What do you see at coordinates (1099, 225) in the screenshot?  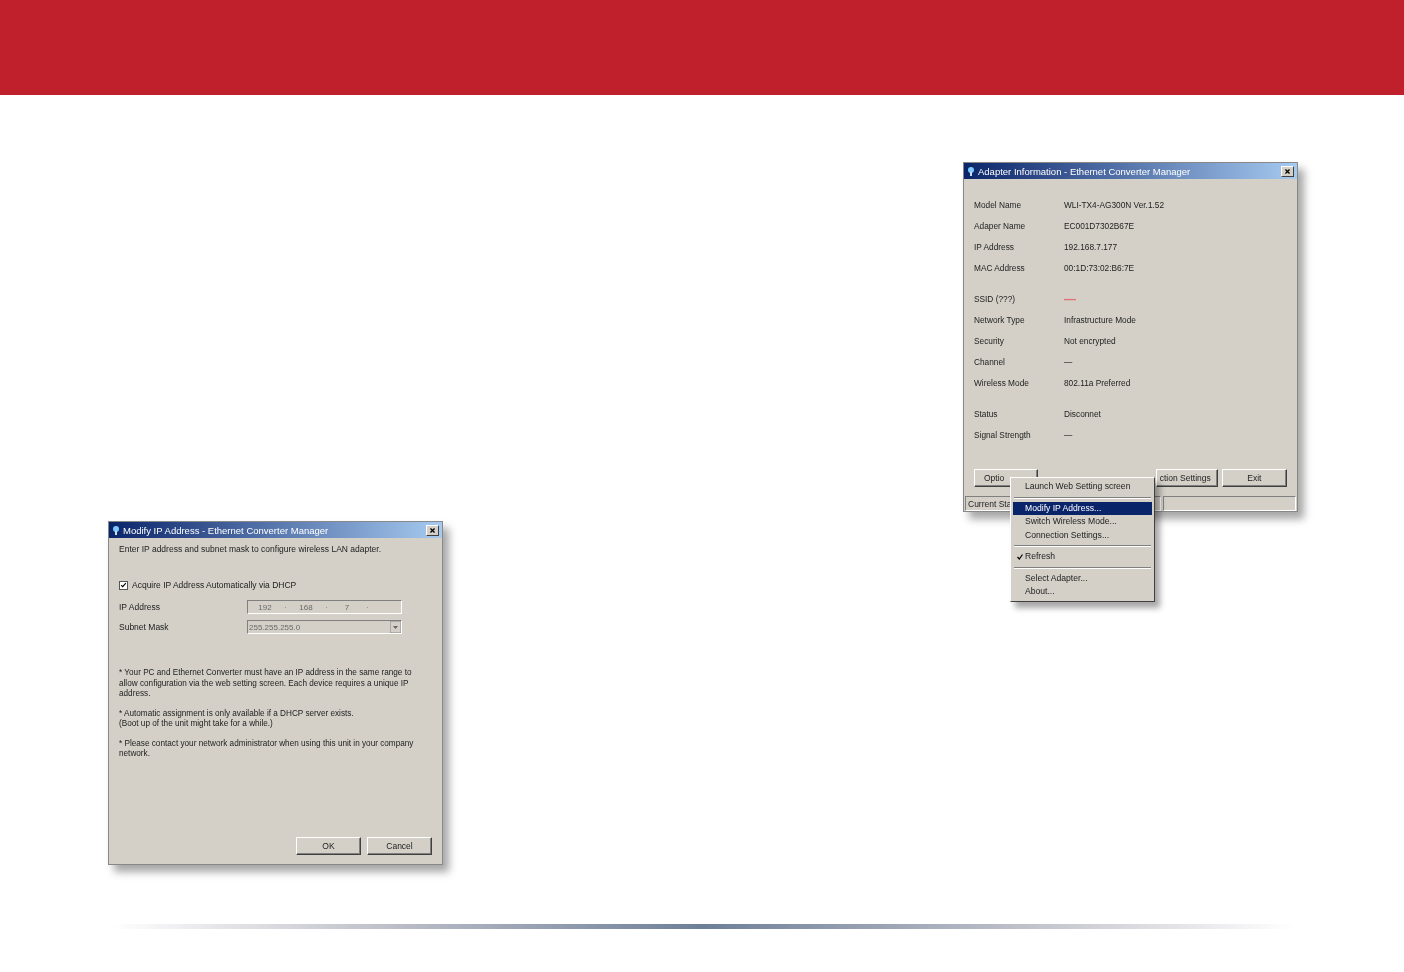 I see `info-value: EC001D7302B67E` at bounding box center [1099, 225].